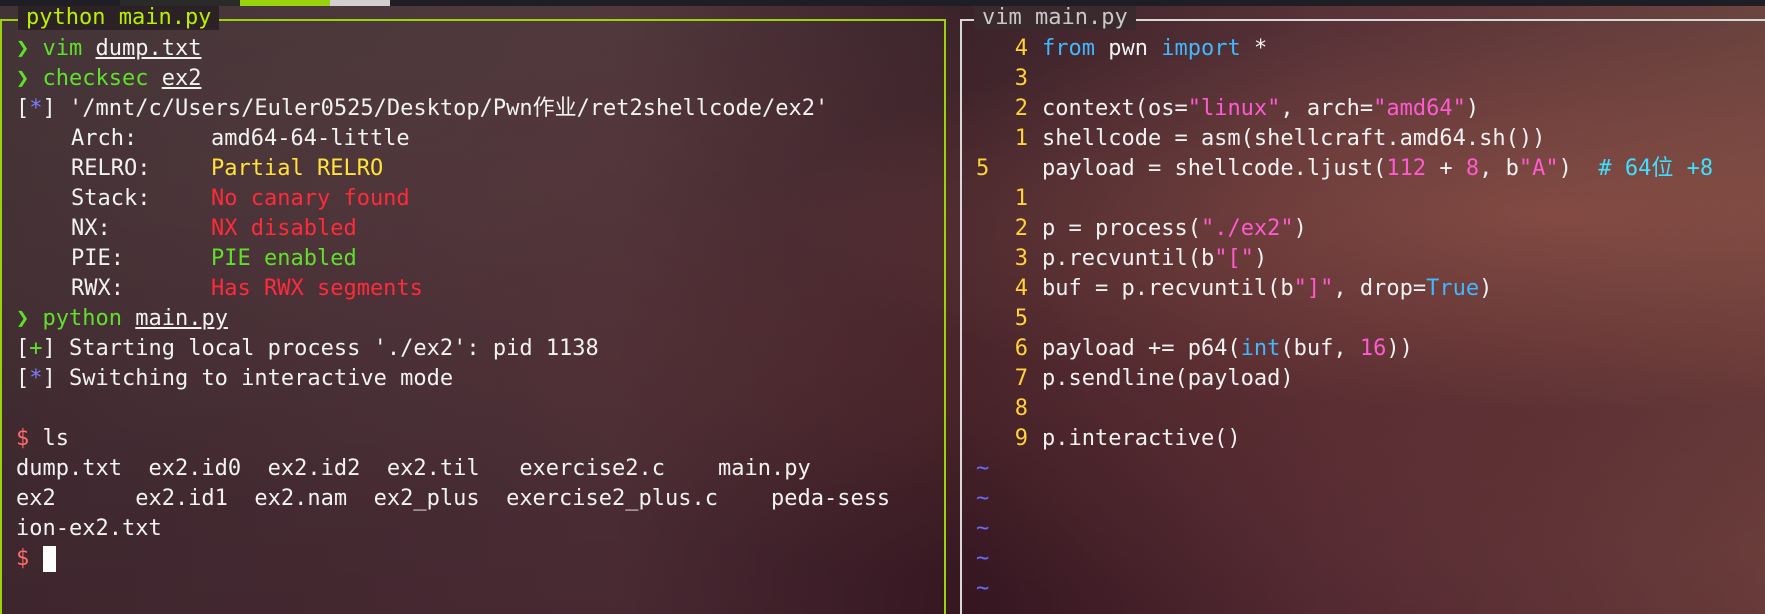 The height and width of the screenshot is (614, 1765). What do you see at coordinates (109, 48) in the screenshot?
I see `terminal-line: ❯ vim dump.txt` at bounding box center [109, 48].